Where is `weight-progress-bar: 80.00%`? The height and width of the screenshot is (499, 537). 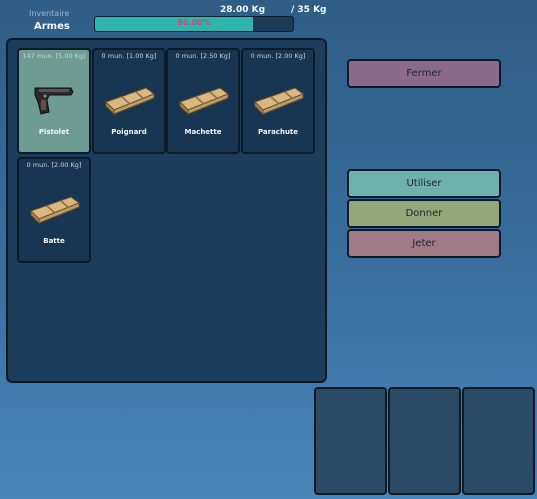 weight-progress-bar: 80.00% is located at coordinates (194, 24).